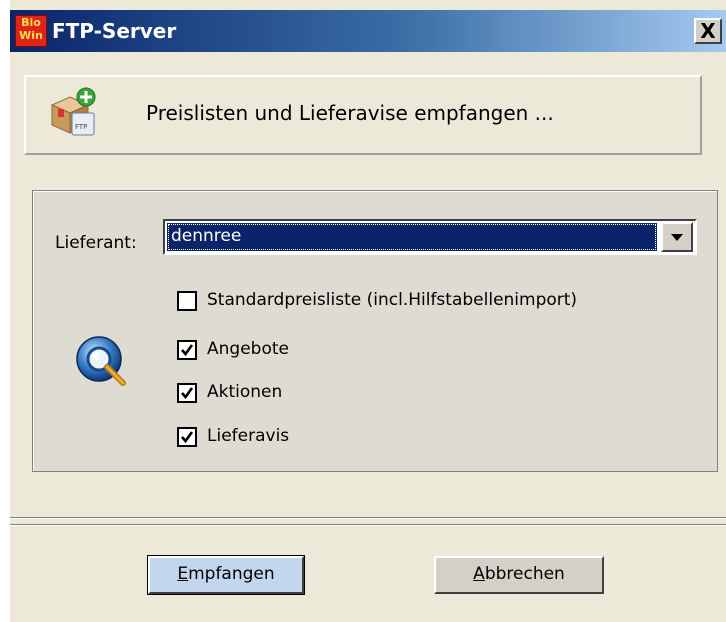  I want to click on chevron-down-icon, so click(677, 237).